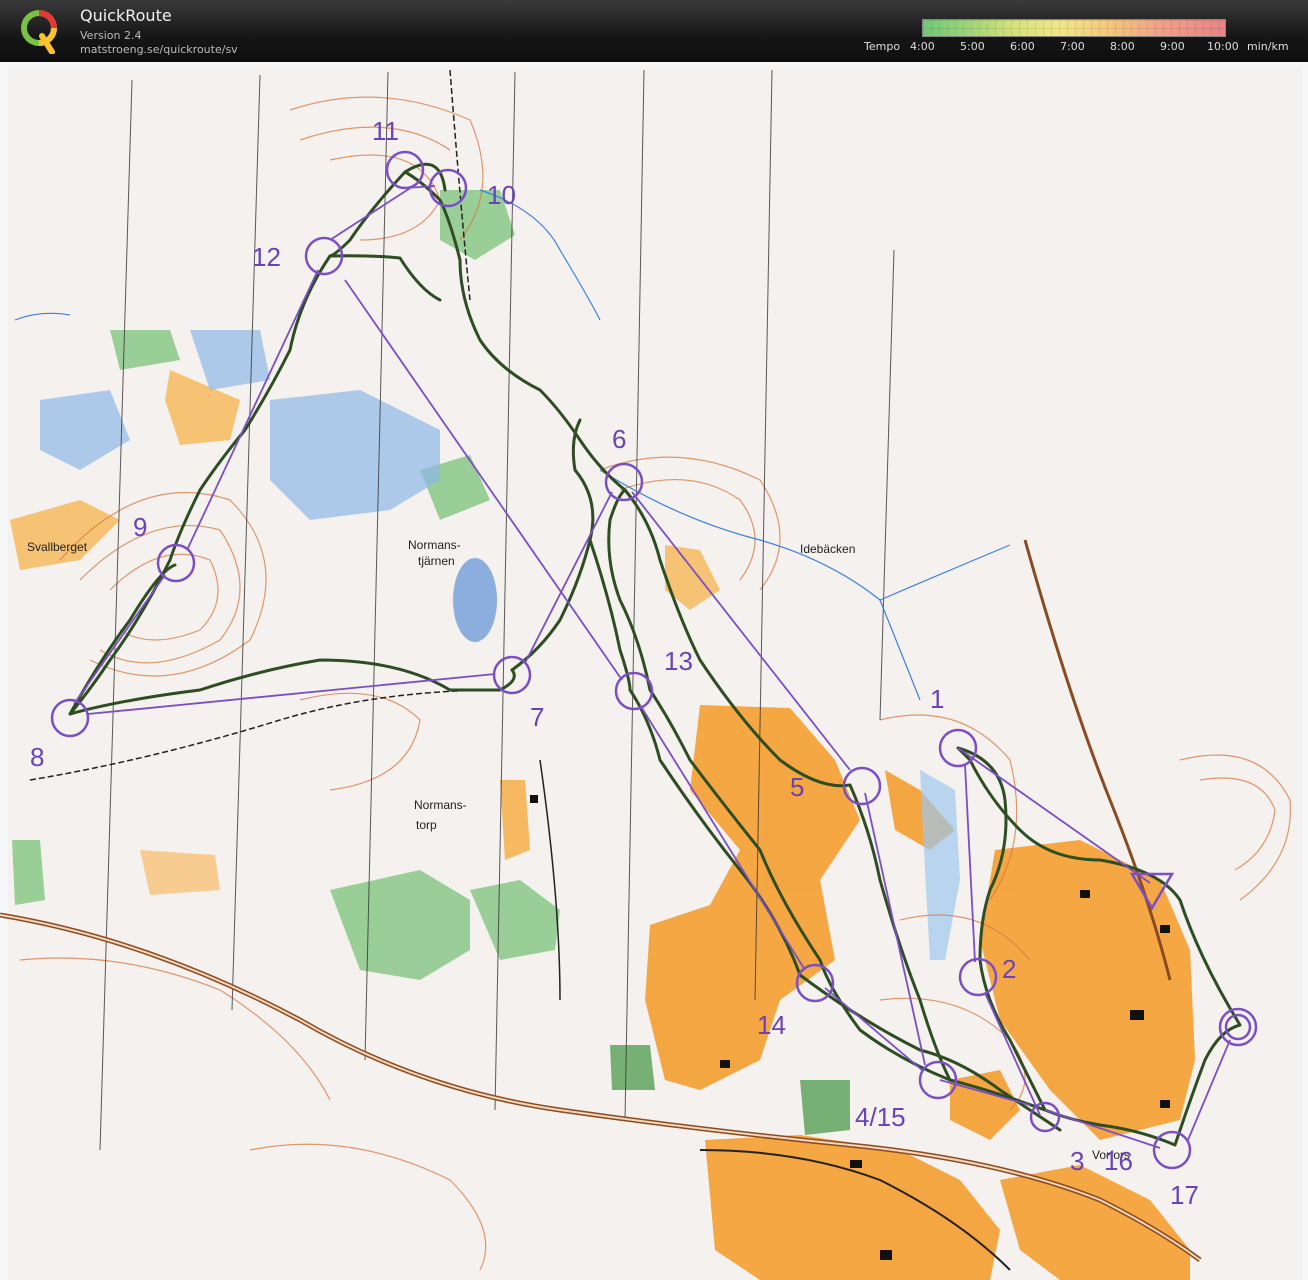 The width and height of the screenshot is (1308, 1280). What do you see at coordinates (537, 717) in the screenshot?
I see `control-number-7: 7` at bounding box center [537, 717].